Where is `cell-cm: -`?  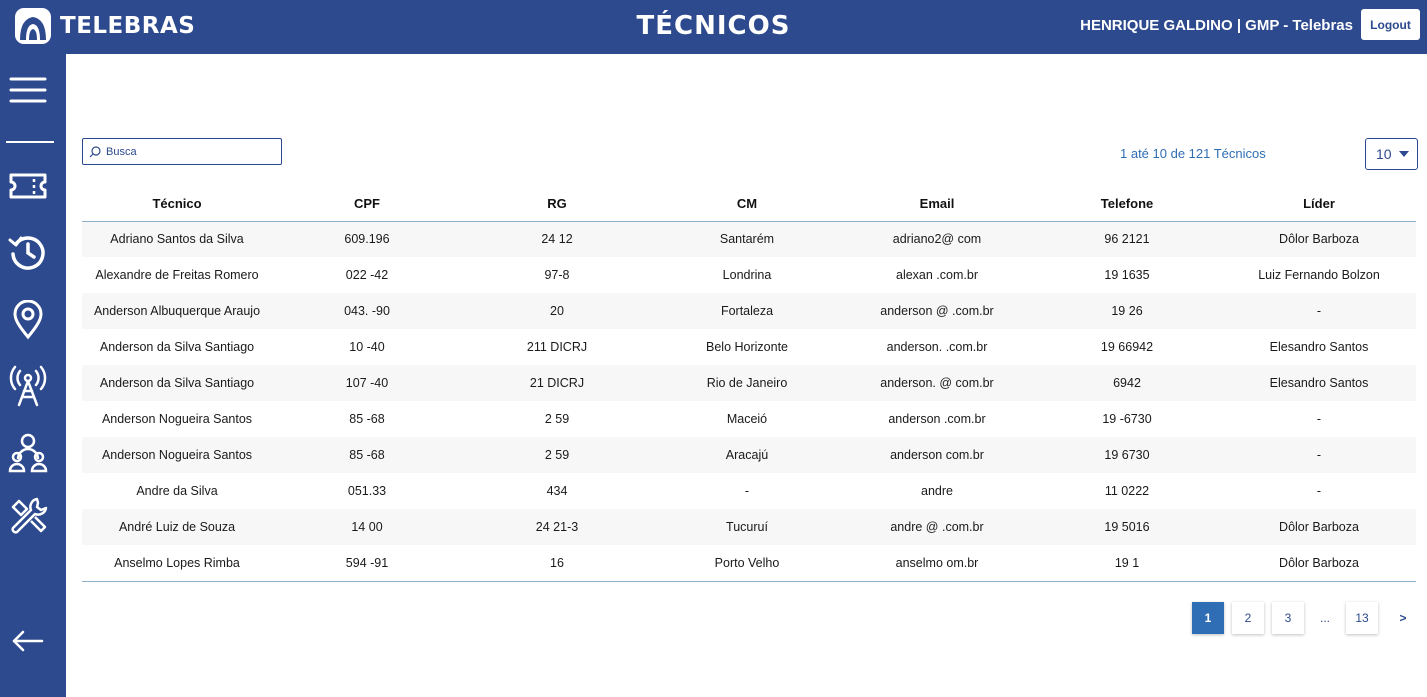
cell-cm: - is located at coordinates (747, 491).